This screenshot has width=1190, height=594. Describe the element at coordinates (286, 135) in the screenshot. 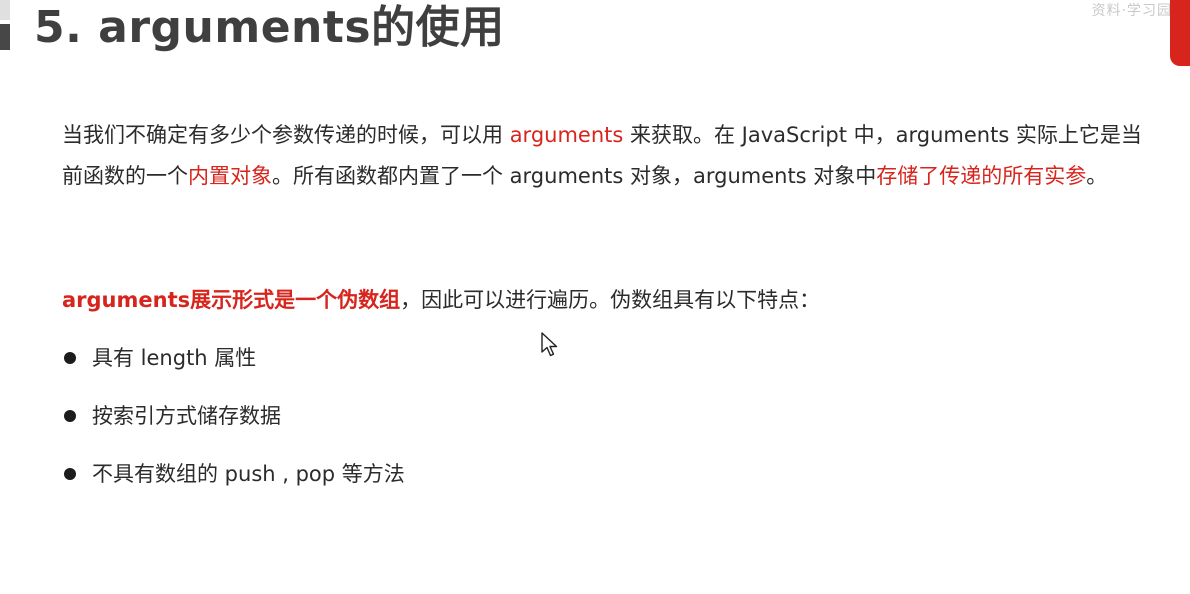

I see `intro-text-1: 当我们不确定有多少个参数传递的时候，可以用` at that location.